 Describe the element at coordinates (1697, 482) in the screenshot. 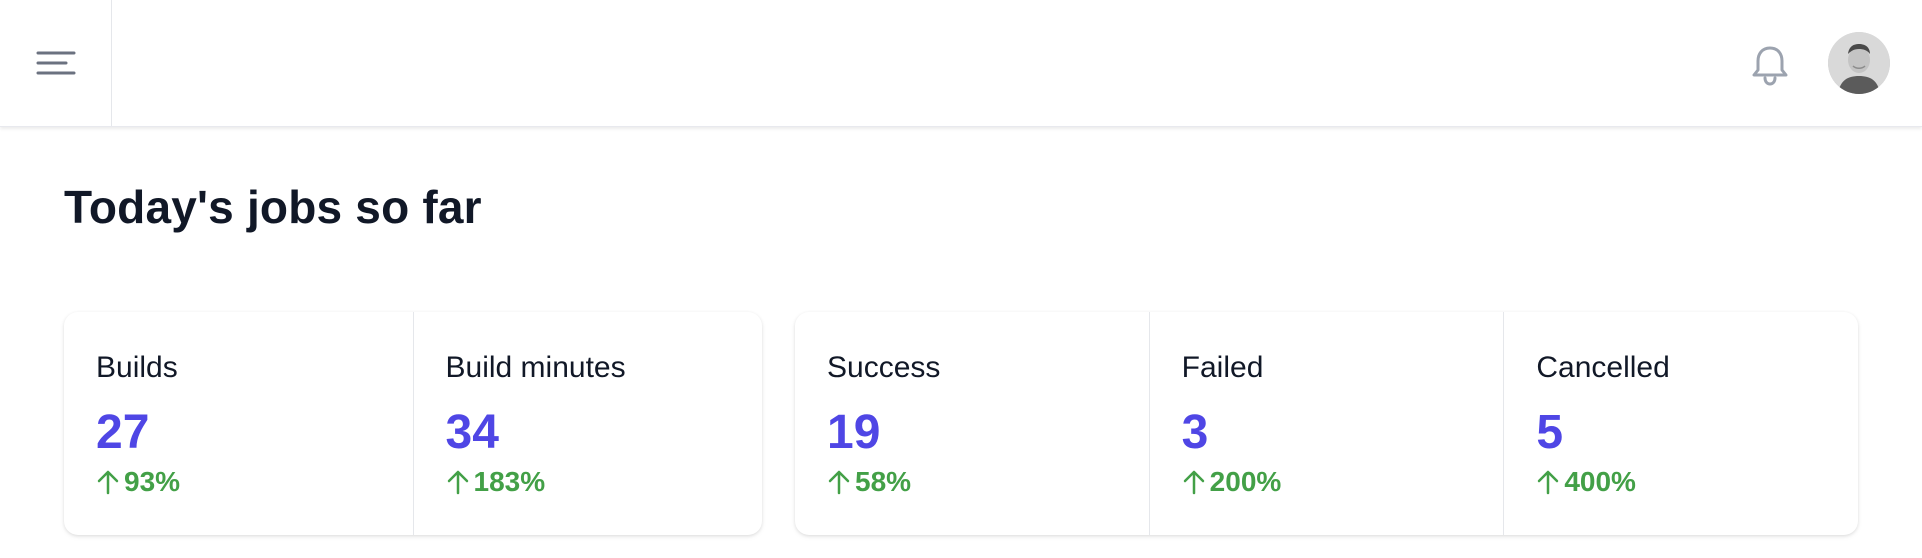

I see `stat-change: 400%` at that location.